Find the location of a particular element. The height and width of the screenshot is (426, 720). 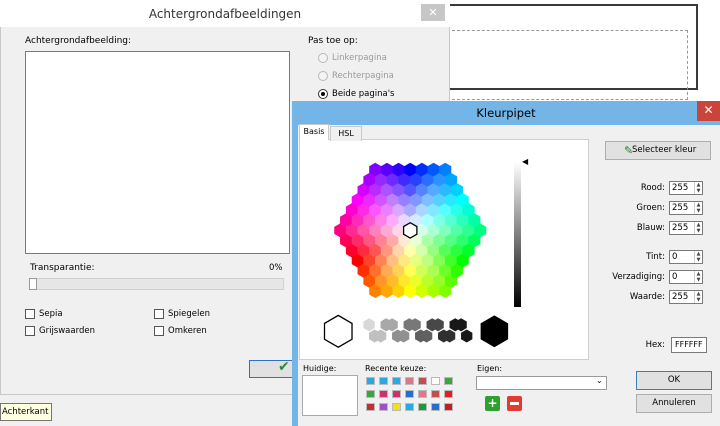

hex-input: FFFFFF is located at coordinates (689, 345).